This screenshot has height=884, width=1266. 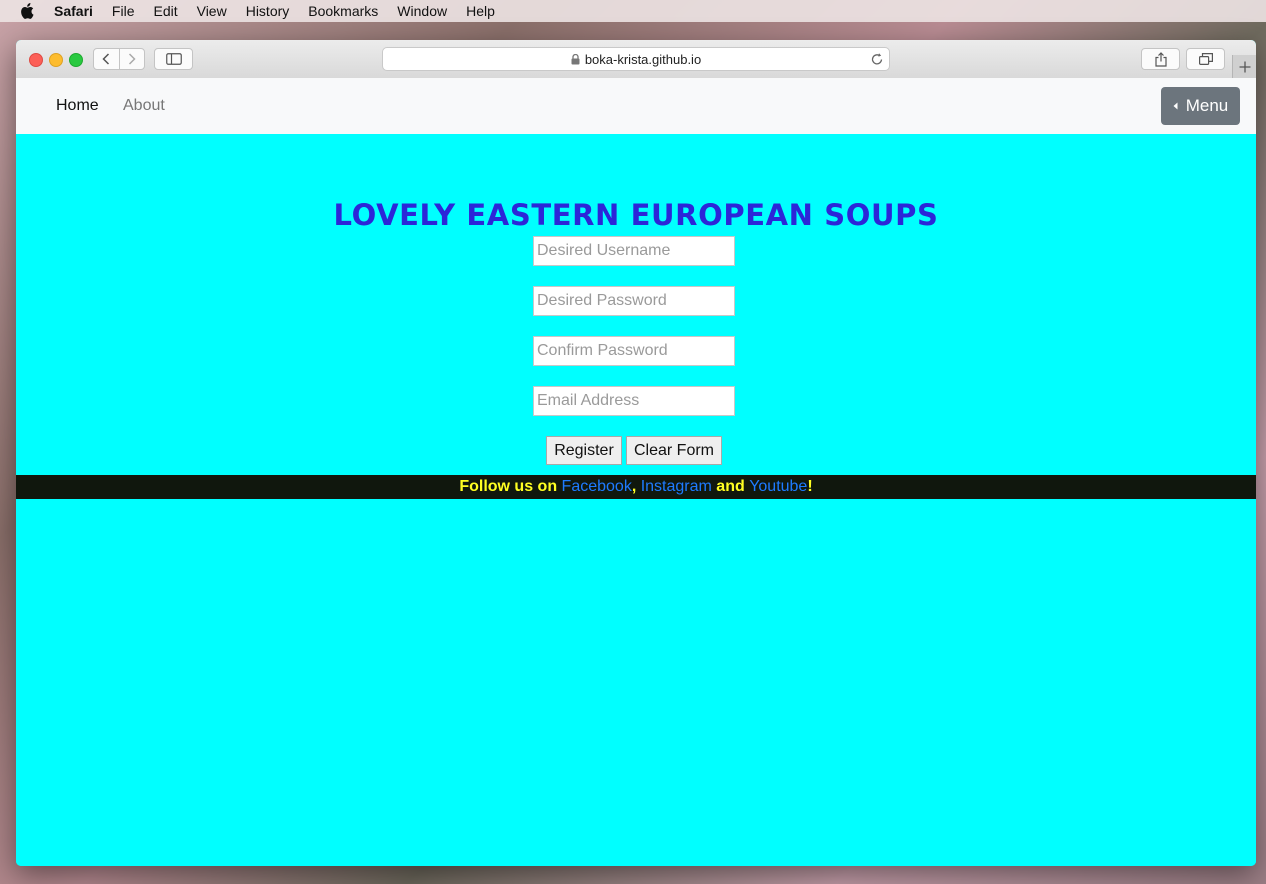 I want to click on nav-link-home: Home, so click(x=77, y=106).